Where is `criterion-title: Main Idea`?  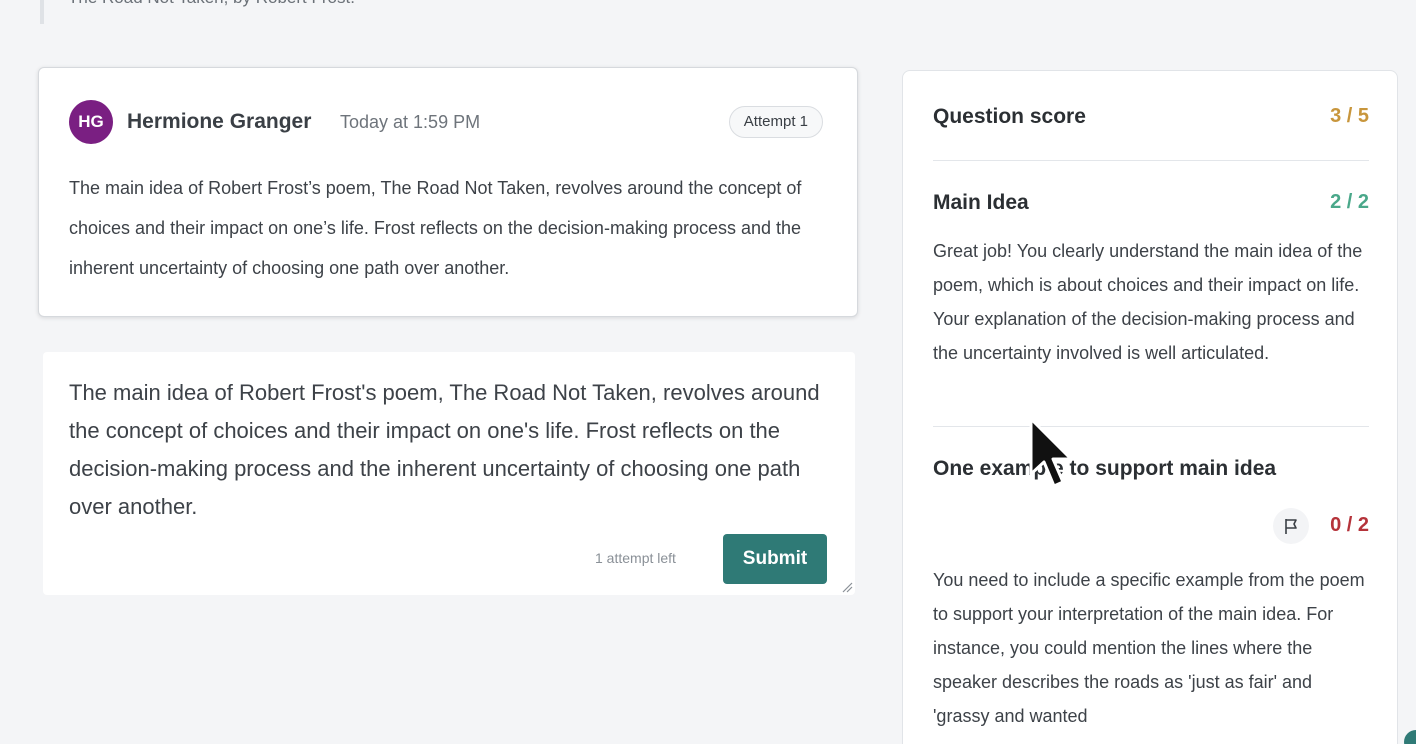
criterion-title: Main Idea is located at coordinates (981, 202).